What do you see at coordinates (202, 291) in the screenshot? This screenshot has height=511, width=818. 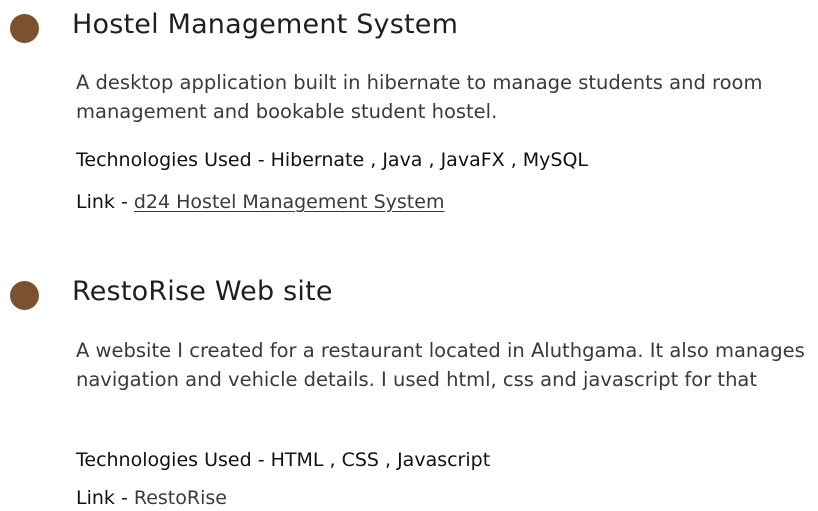 I see `project-title: RestoRise Web site` at bounding box center [202, 291].